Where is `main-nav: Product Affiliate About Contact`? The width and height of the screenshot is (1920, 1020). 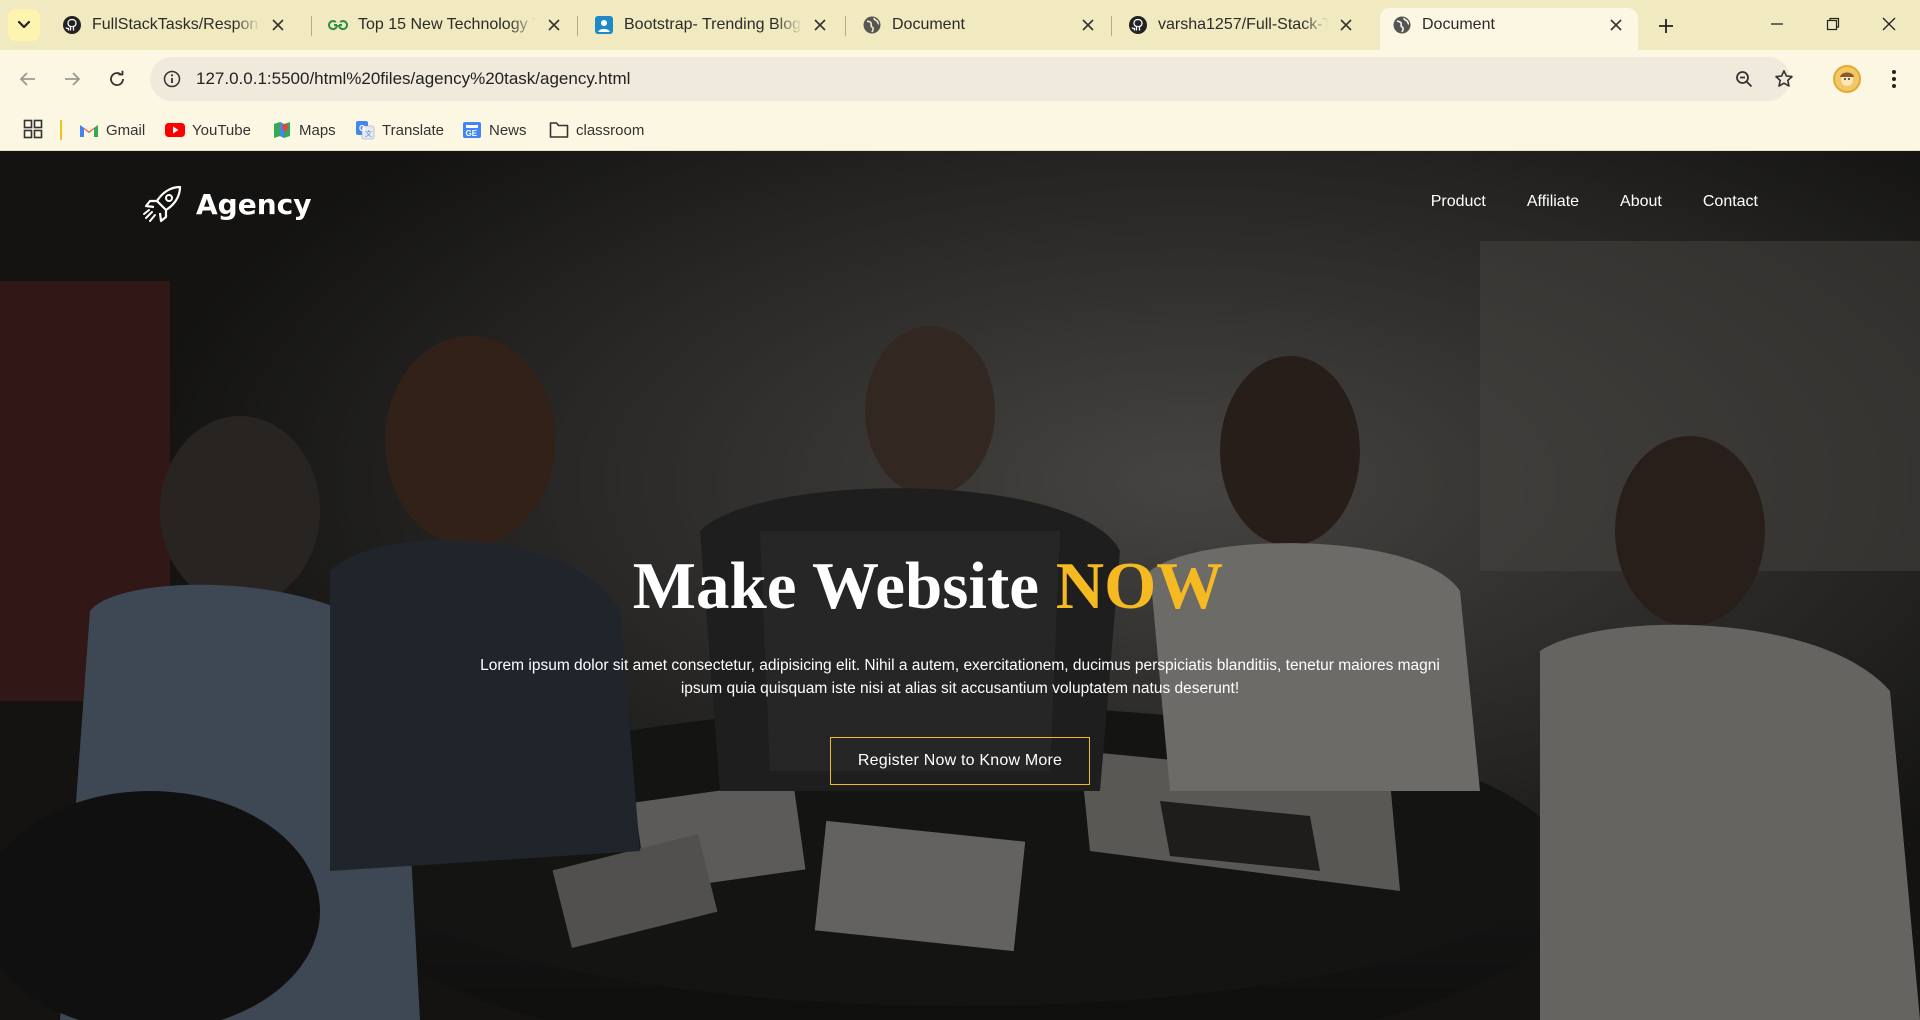 main-nav: Product Affiliate About Contact is located at coordinates (1594, 202).